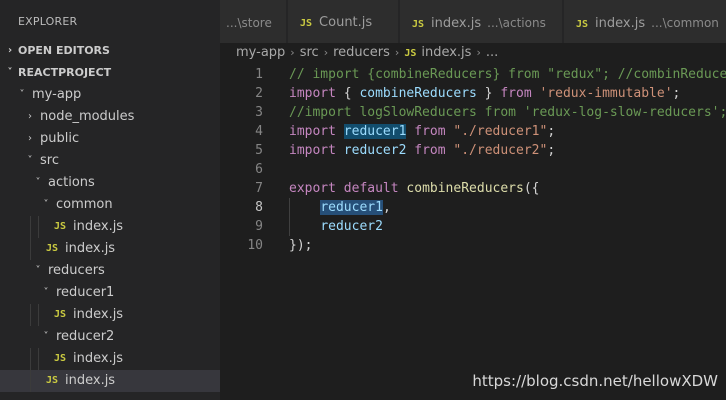 This screenshot has height=400, width=726. I want to click on tree-folder: ˅ actions, so click(110, 183).